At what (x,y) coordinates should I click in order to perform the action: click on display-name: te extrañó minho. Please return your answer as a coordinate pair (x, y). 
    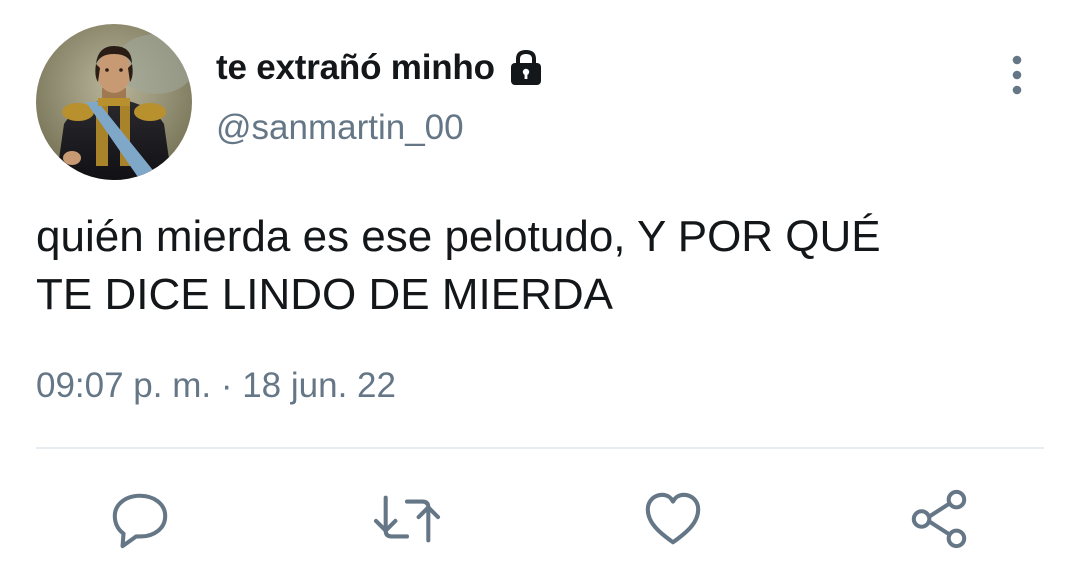
    Looking at the image, I should click on (355, 68).